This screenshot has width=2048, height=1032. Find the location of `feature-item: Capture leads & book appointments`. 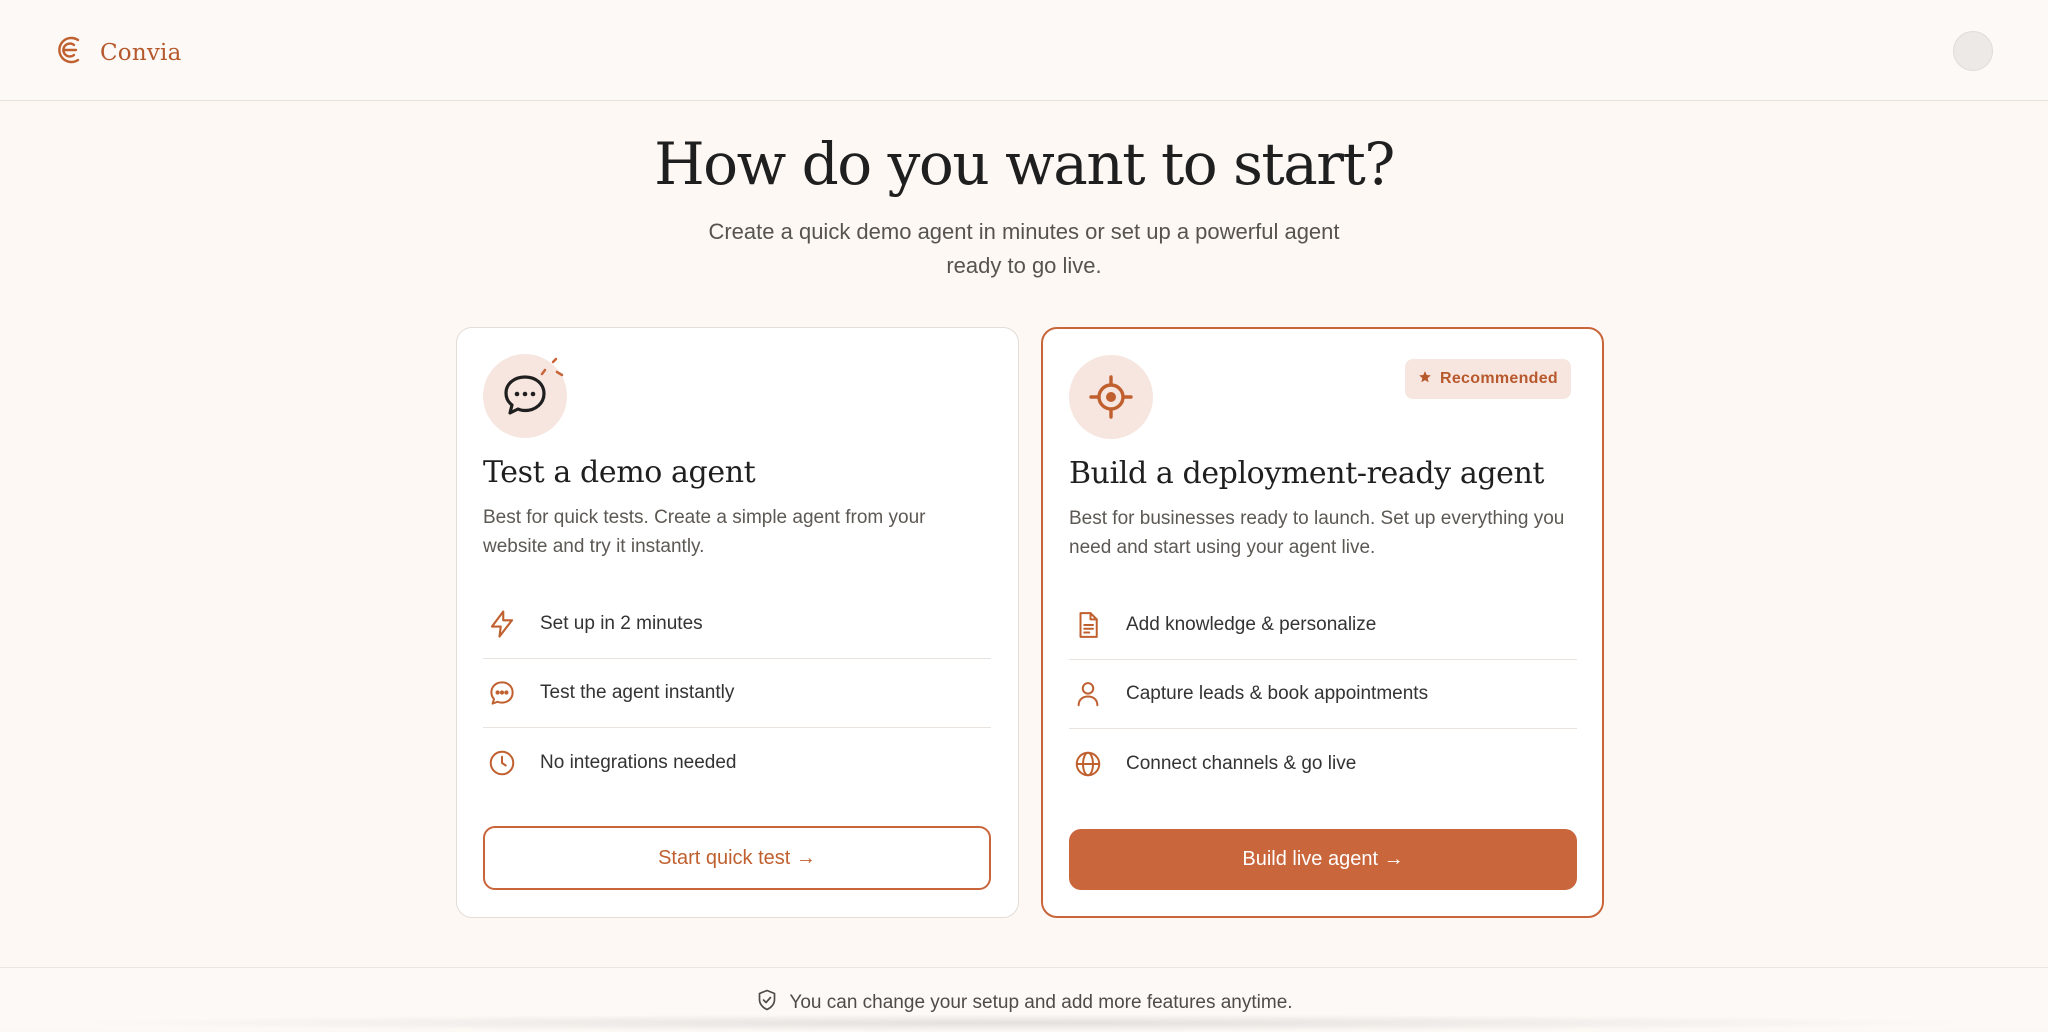

feature-item: Capture leads & book appointments is located at coordinates (1323, 694).